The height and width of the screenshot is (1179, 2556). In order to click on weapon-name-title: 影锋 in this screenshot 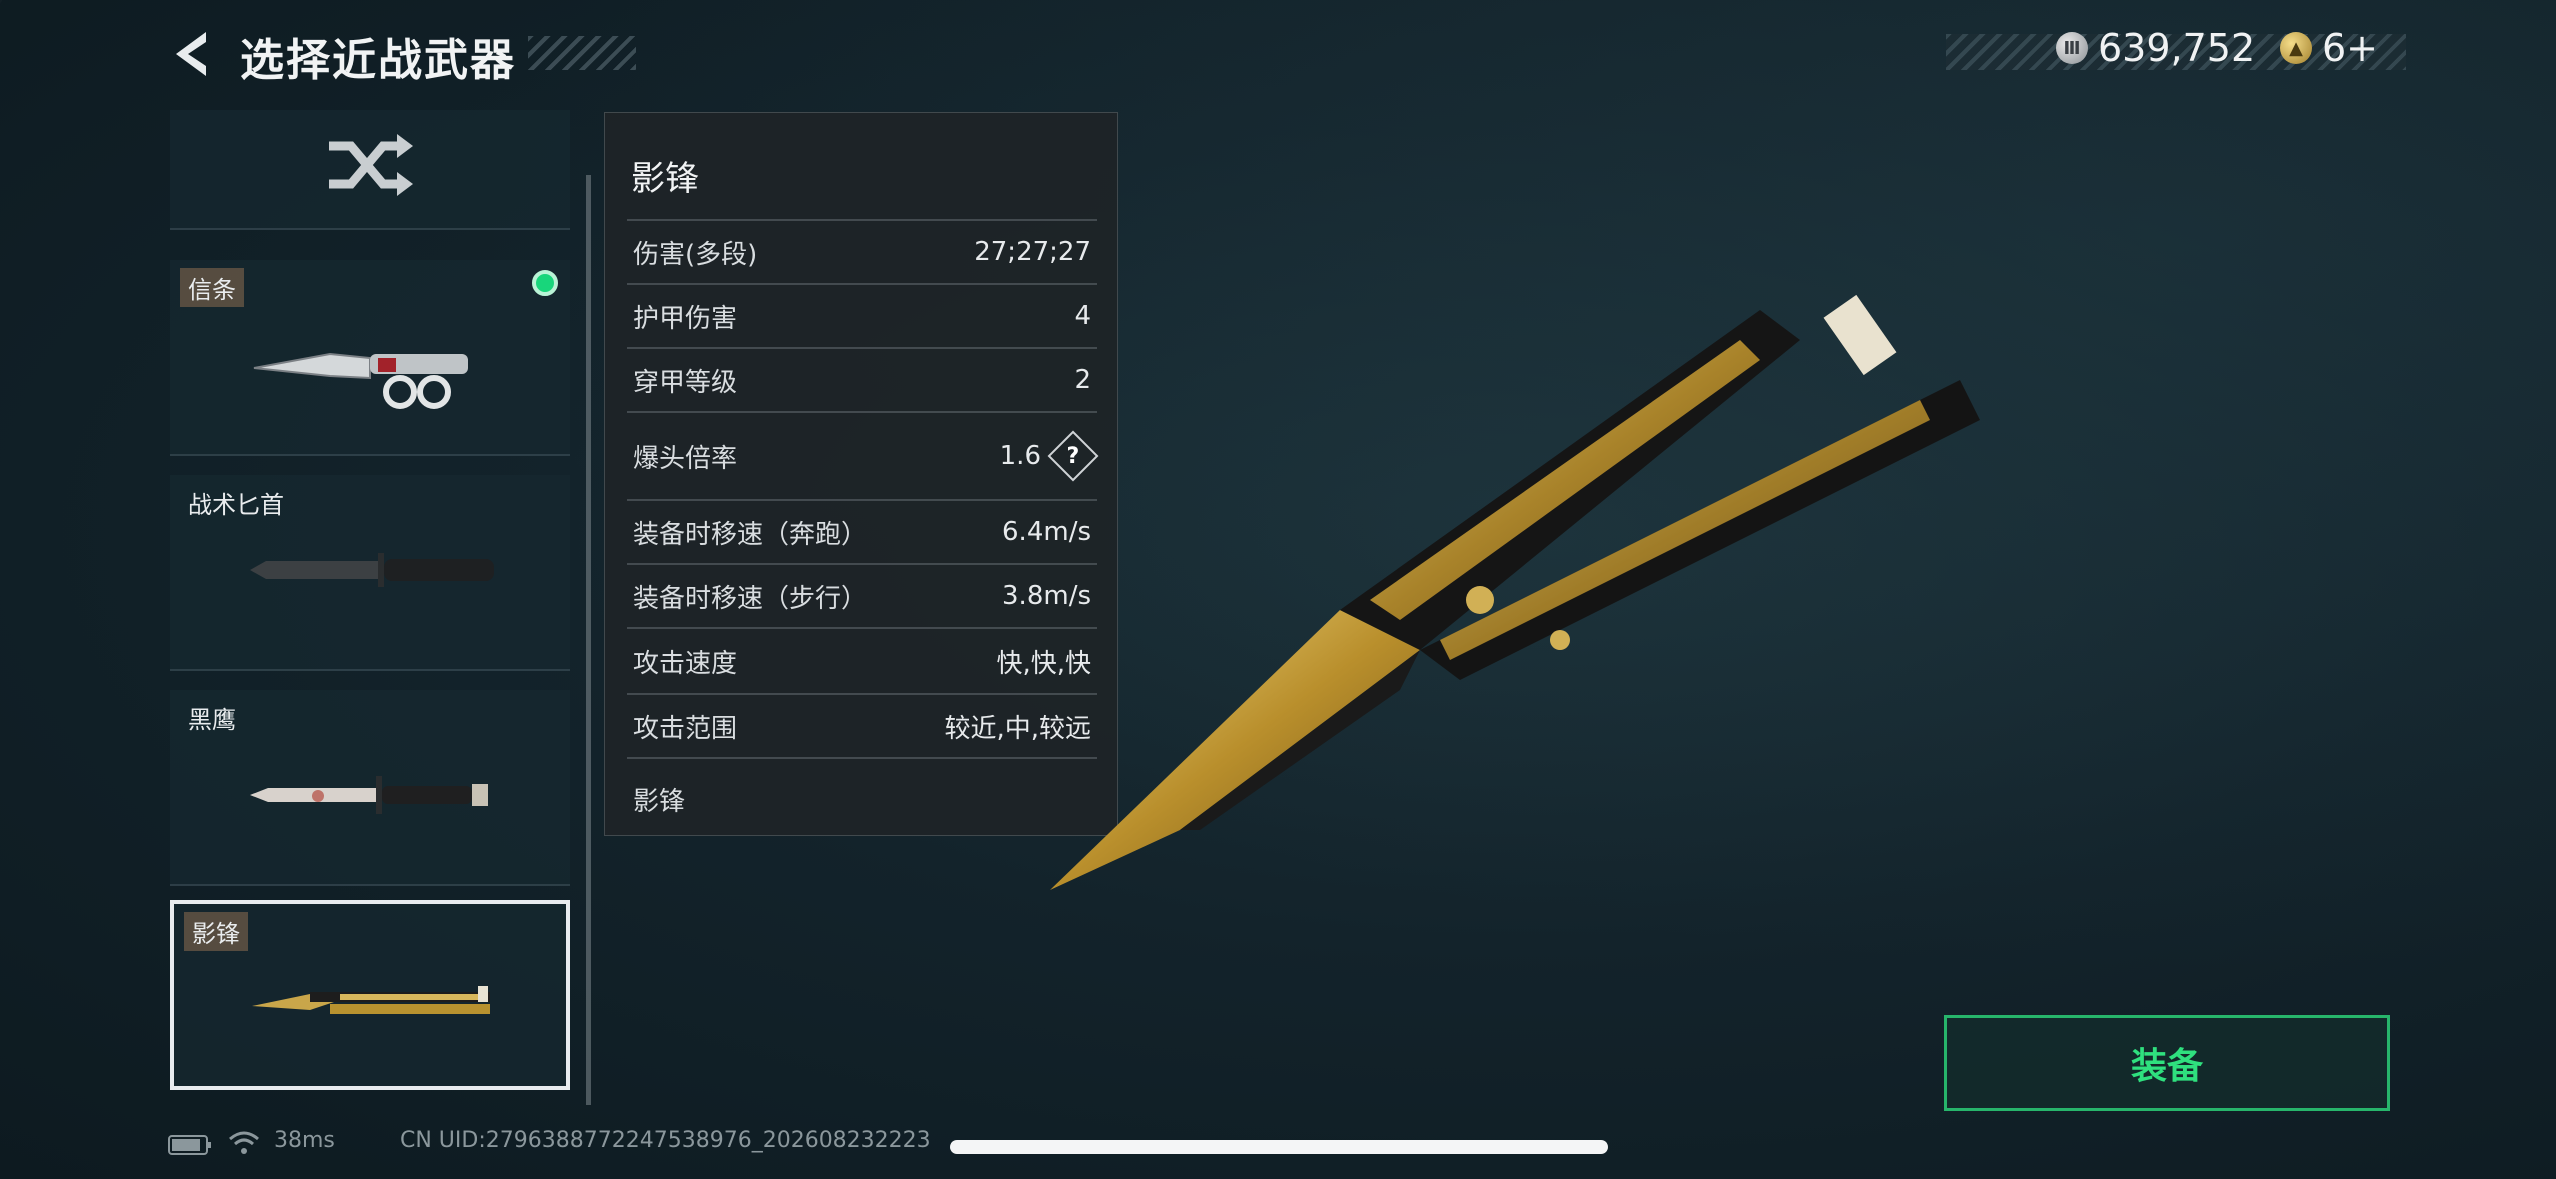, I will do `click(665, 179)`.